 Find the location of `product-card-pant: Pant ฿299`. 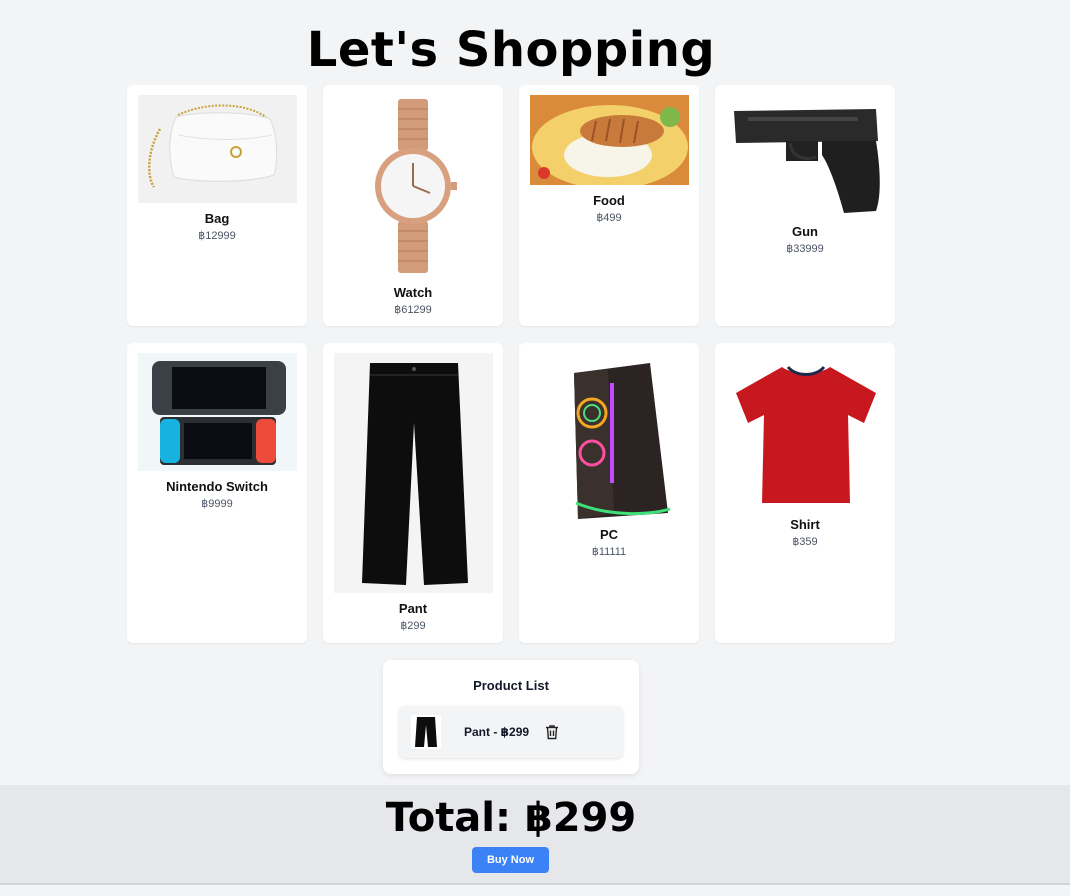

product-card-pant: Pant ฿299 is located at coordinates (413, 493).